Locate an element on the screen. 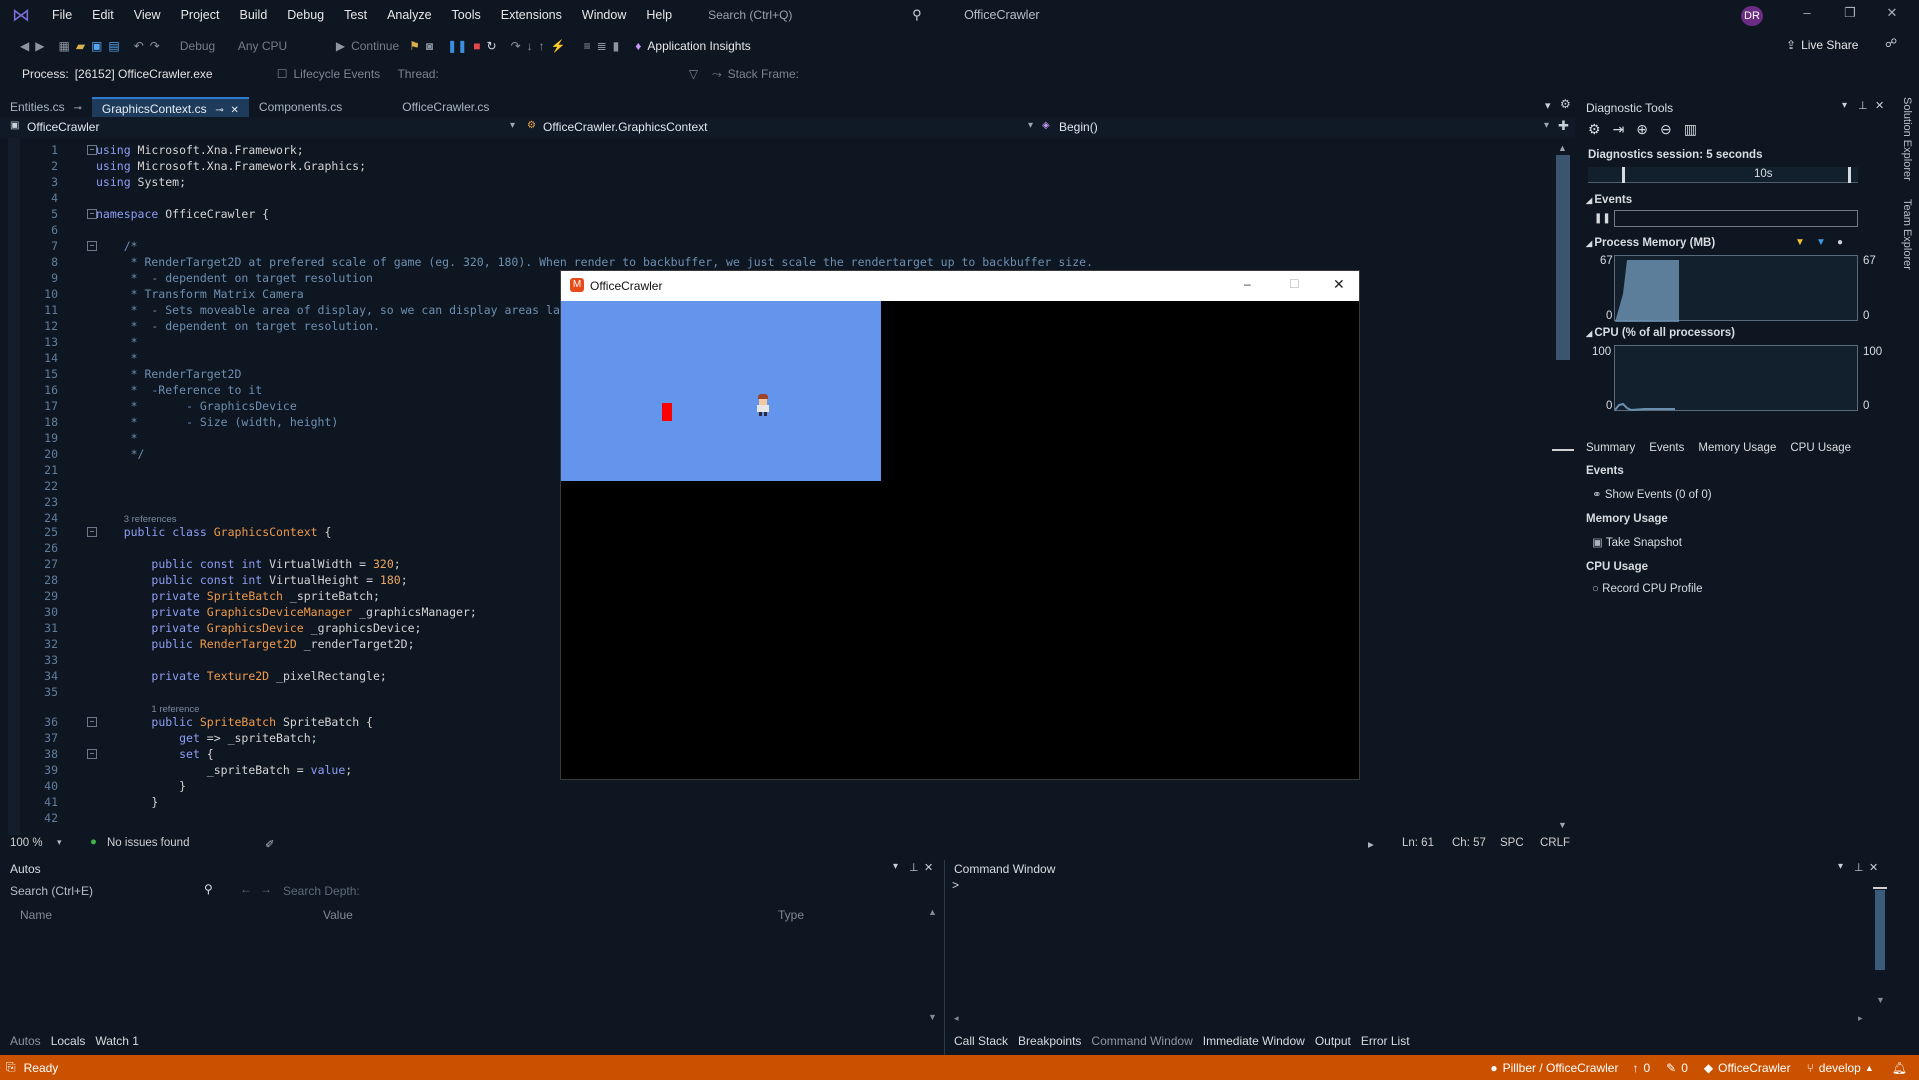 The image size is (1919, 1080). menu-debug: Debug is located at coordinates (305, 15).